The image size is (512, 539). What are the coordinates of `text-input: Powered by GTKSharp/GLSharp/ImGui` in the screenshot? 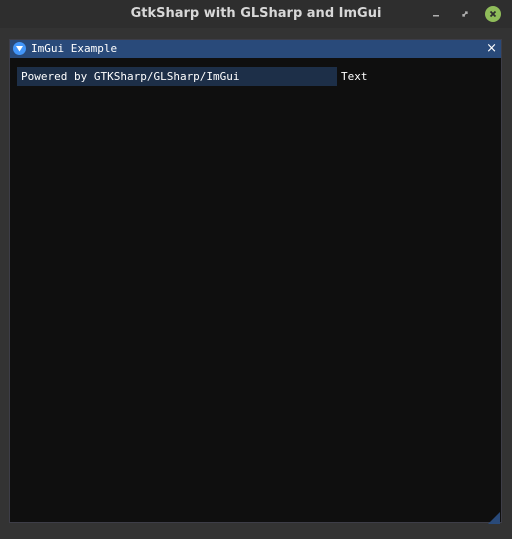 It's located at (177, 76).